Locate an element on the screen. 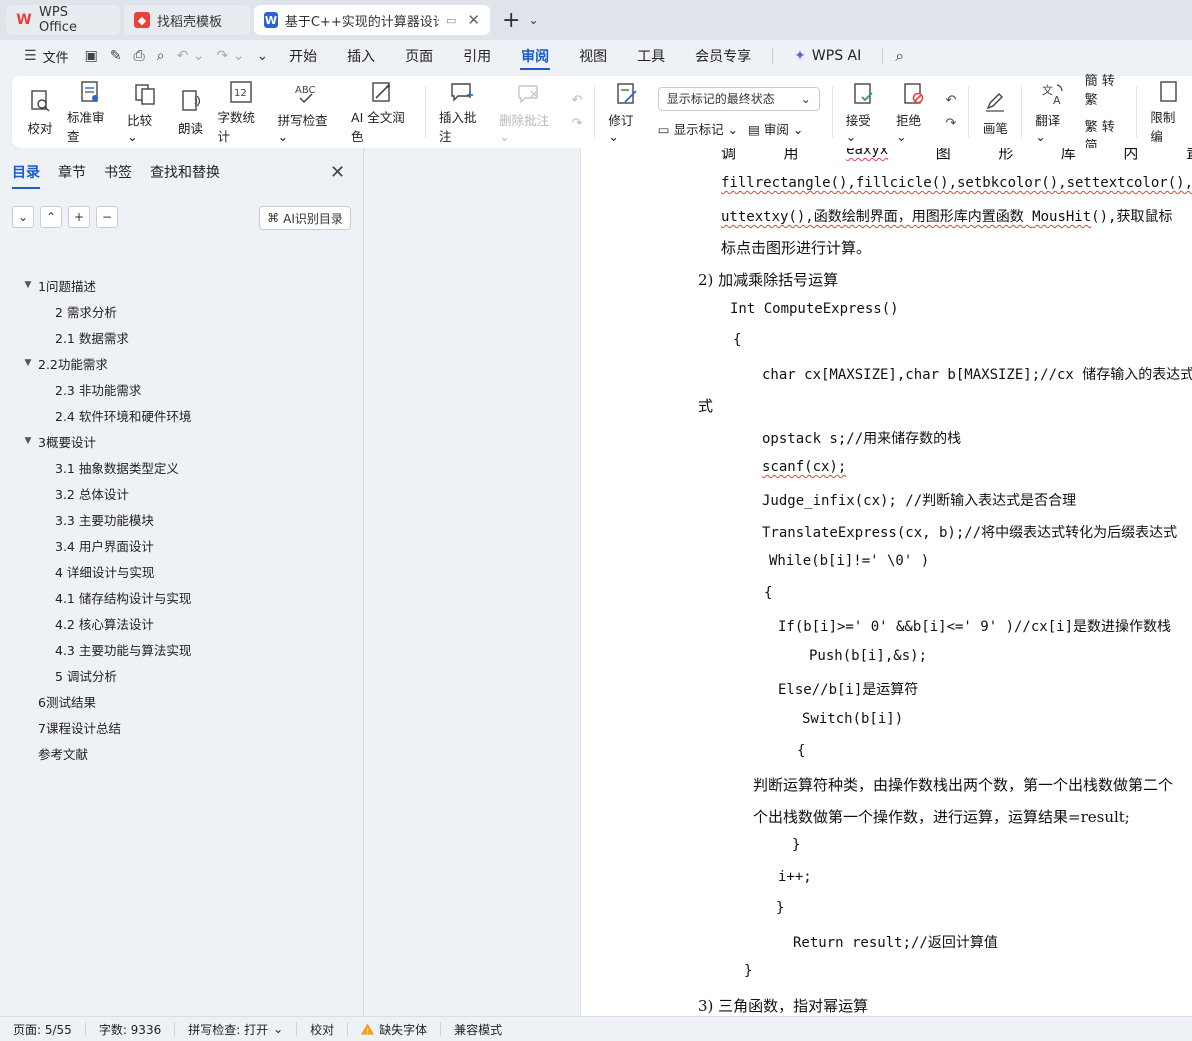 This screenshot has width=1192, height=1041. nav-tab-find-replace: 查找和替换 is located at coordinates (185, 172).